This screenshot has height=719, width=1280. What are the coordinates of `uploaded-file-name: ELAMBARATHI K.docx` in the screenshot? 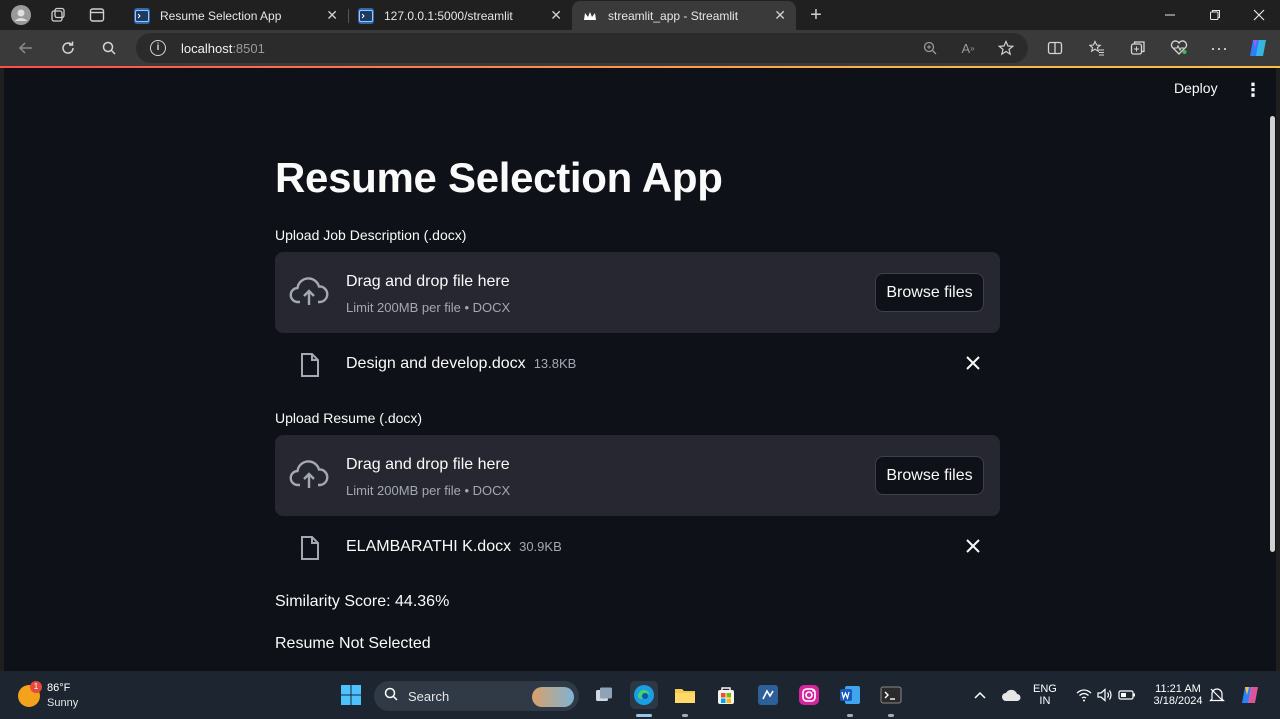 It's located at (429, 546).